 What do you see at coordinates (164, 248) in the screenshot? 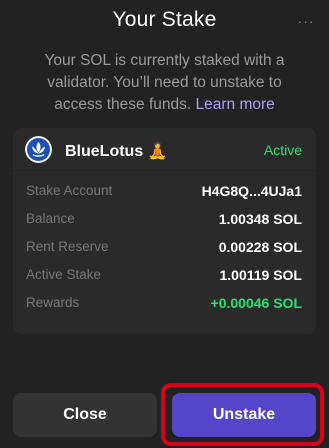
I see `detail-row-rent-reserve: Rent Reserve 0.00228 SOL` at bounding box center [164, 248].